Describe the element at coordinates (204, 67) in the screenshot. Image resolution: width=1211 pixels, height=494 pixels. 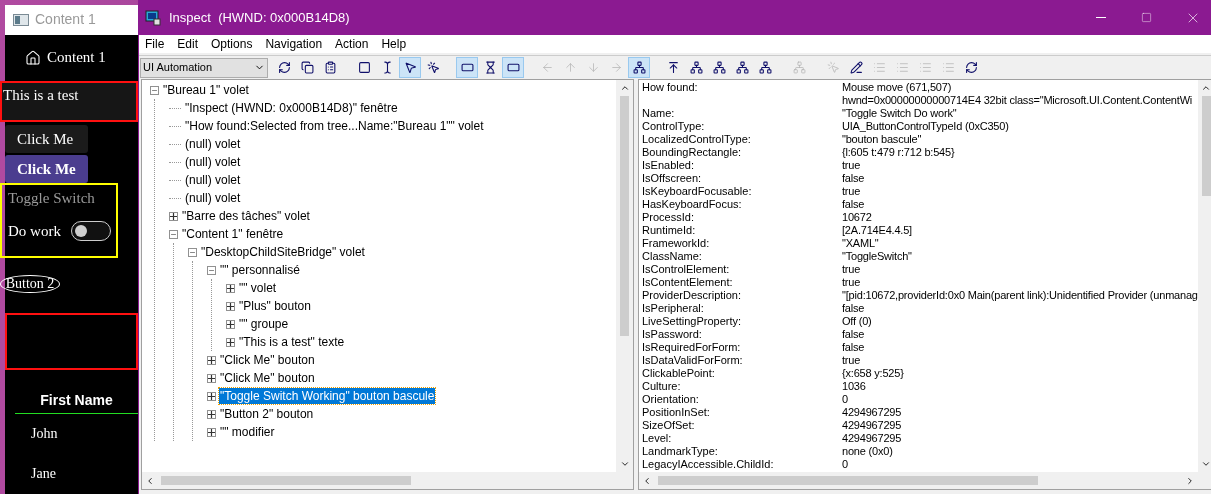
I see `mode-dropdown: UI Automation` at that location.